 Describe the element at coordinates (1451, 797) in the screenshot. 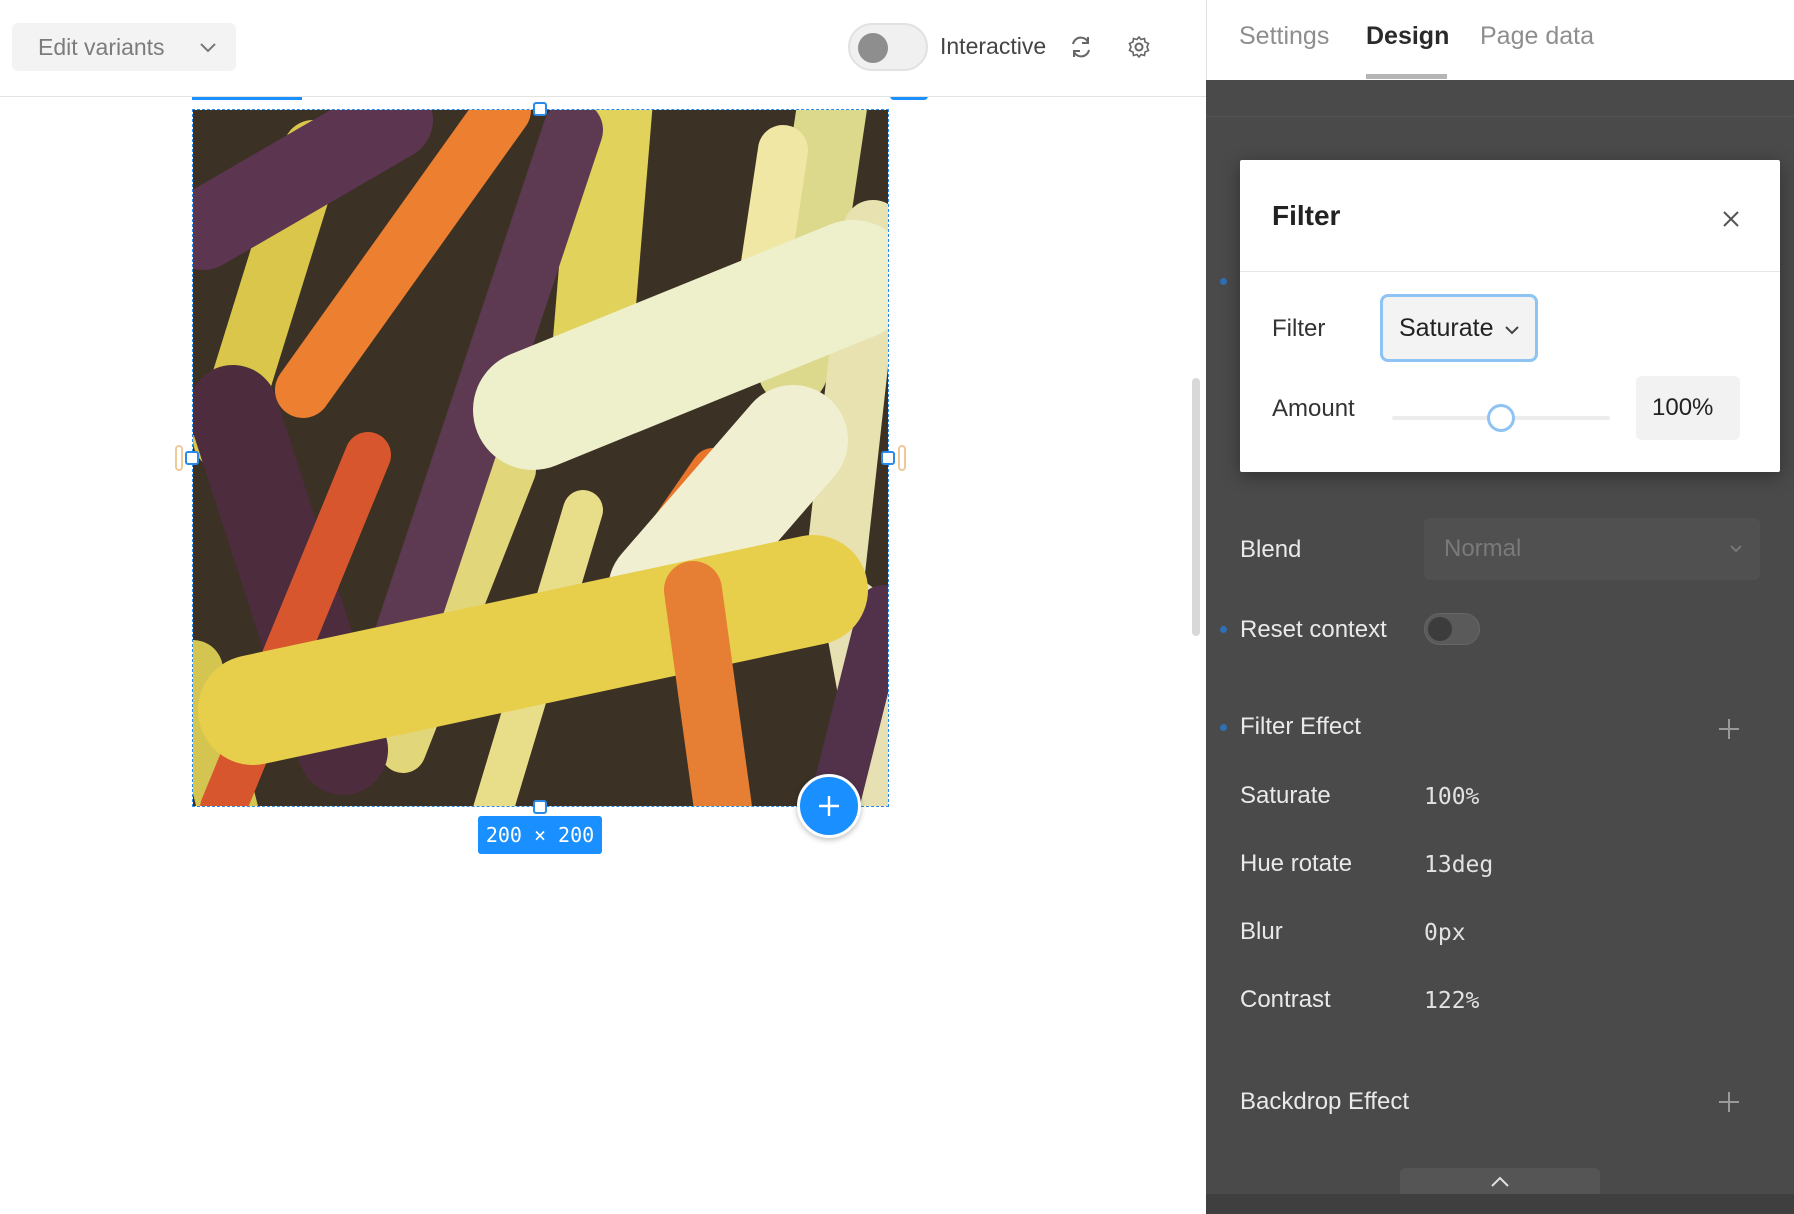

I see `filter-item-value: 100%` at that location.